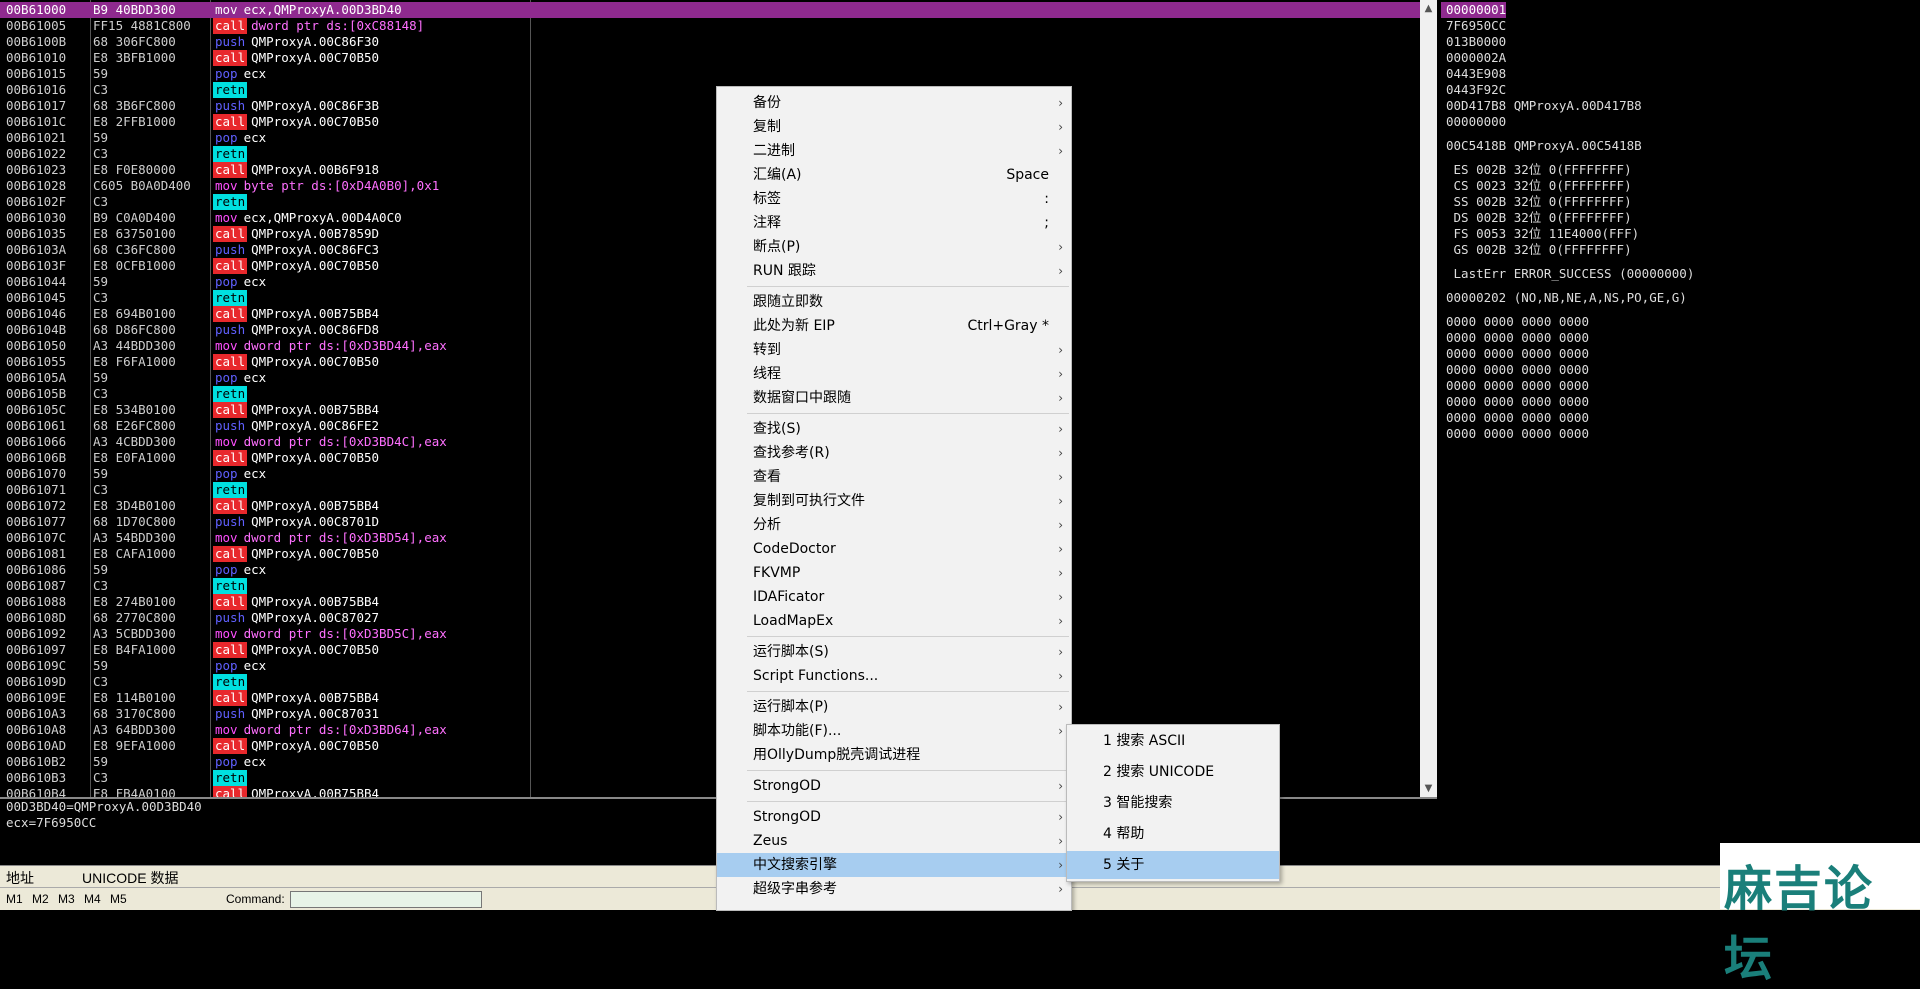 Image resolution: width=1920 pixels, height=989 pixels. Describe the element at coordinates (101, 281) in the screenshot. I see `disasm-hex: 59` at that location.